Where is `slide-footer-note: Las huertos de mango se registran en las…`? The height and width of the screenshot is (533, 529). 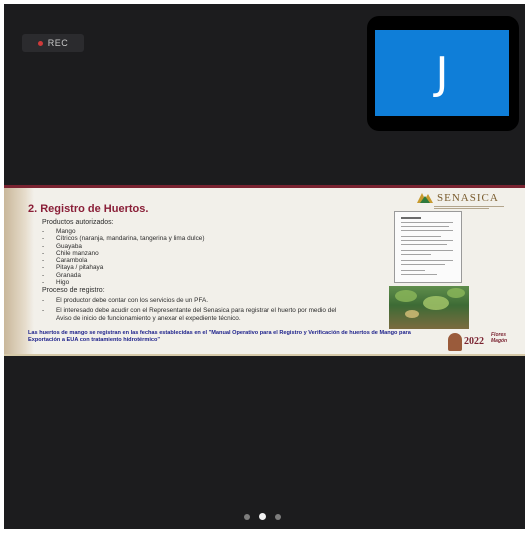 slide-footer-note: Las huertos de mango se registran en las… is located at coordinates (219, 336).